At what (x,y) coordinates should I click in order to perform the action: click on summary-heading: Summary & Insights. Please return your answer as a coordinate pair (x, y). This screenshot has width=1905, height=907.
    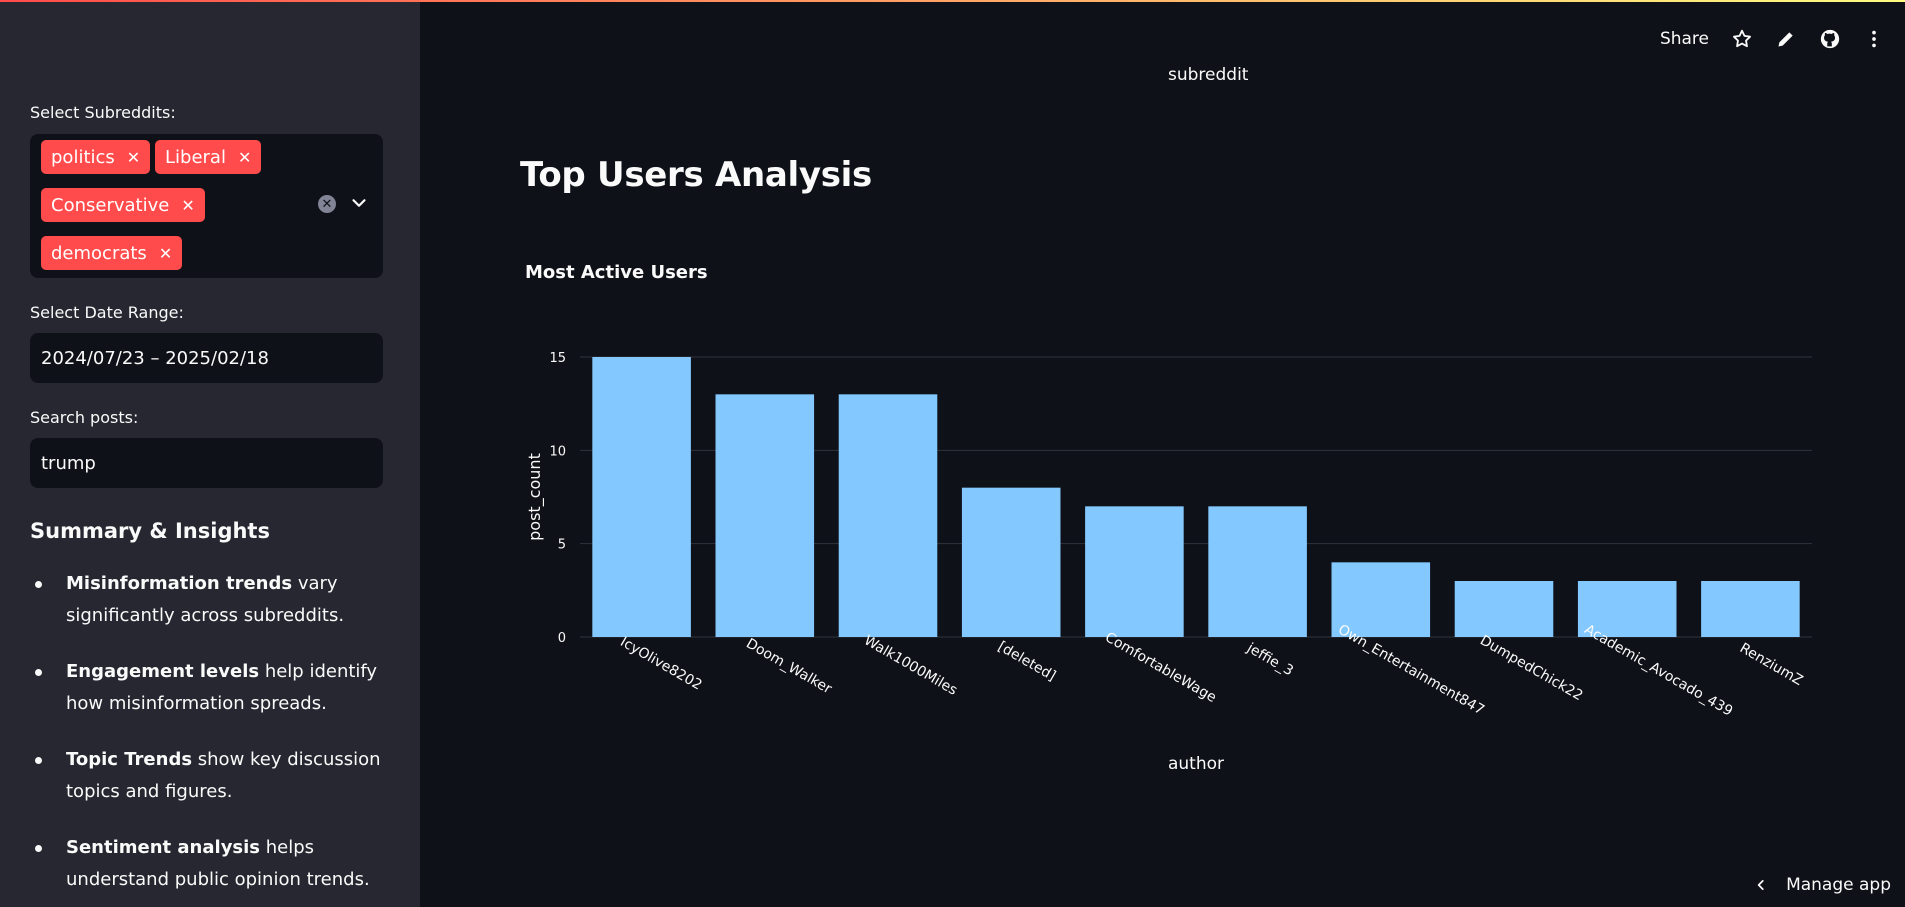
    Looking at the image, I should click on (150, 531).